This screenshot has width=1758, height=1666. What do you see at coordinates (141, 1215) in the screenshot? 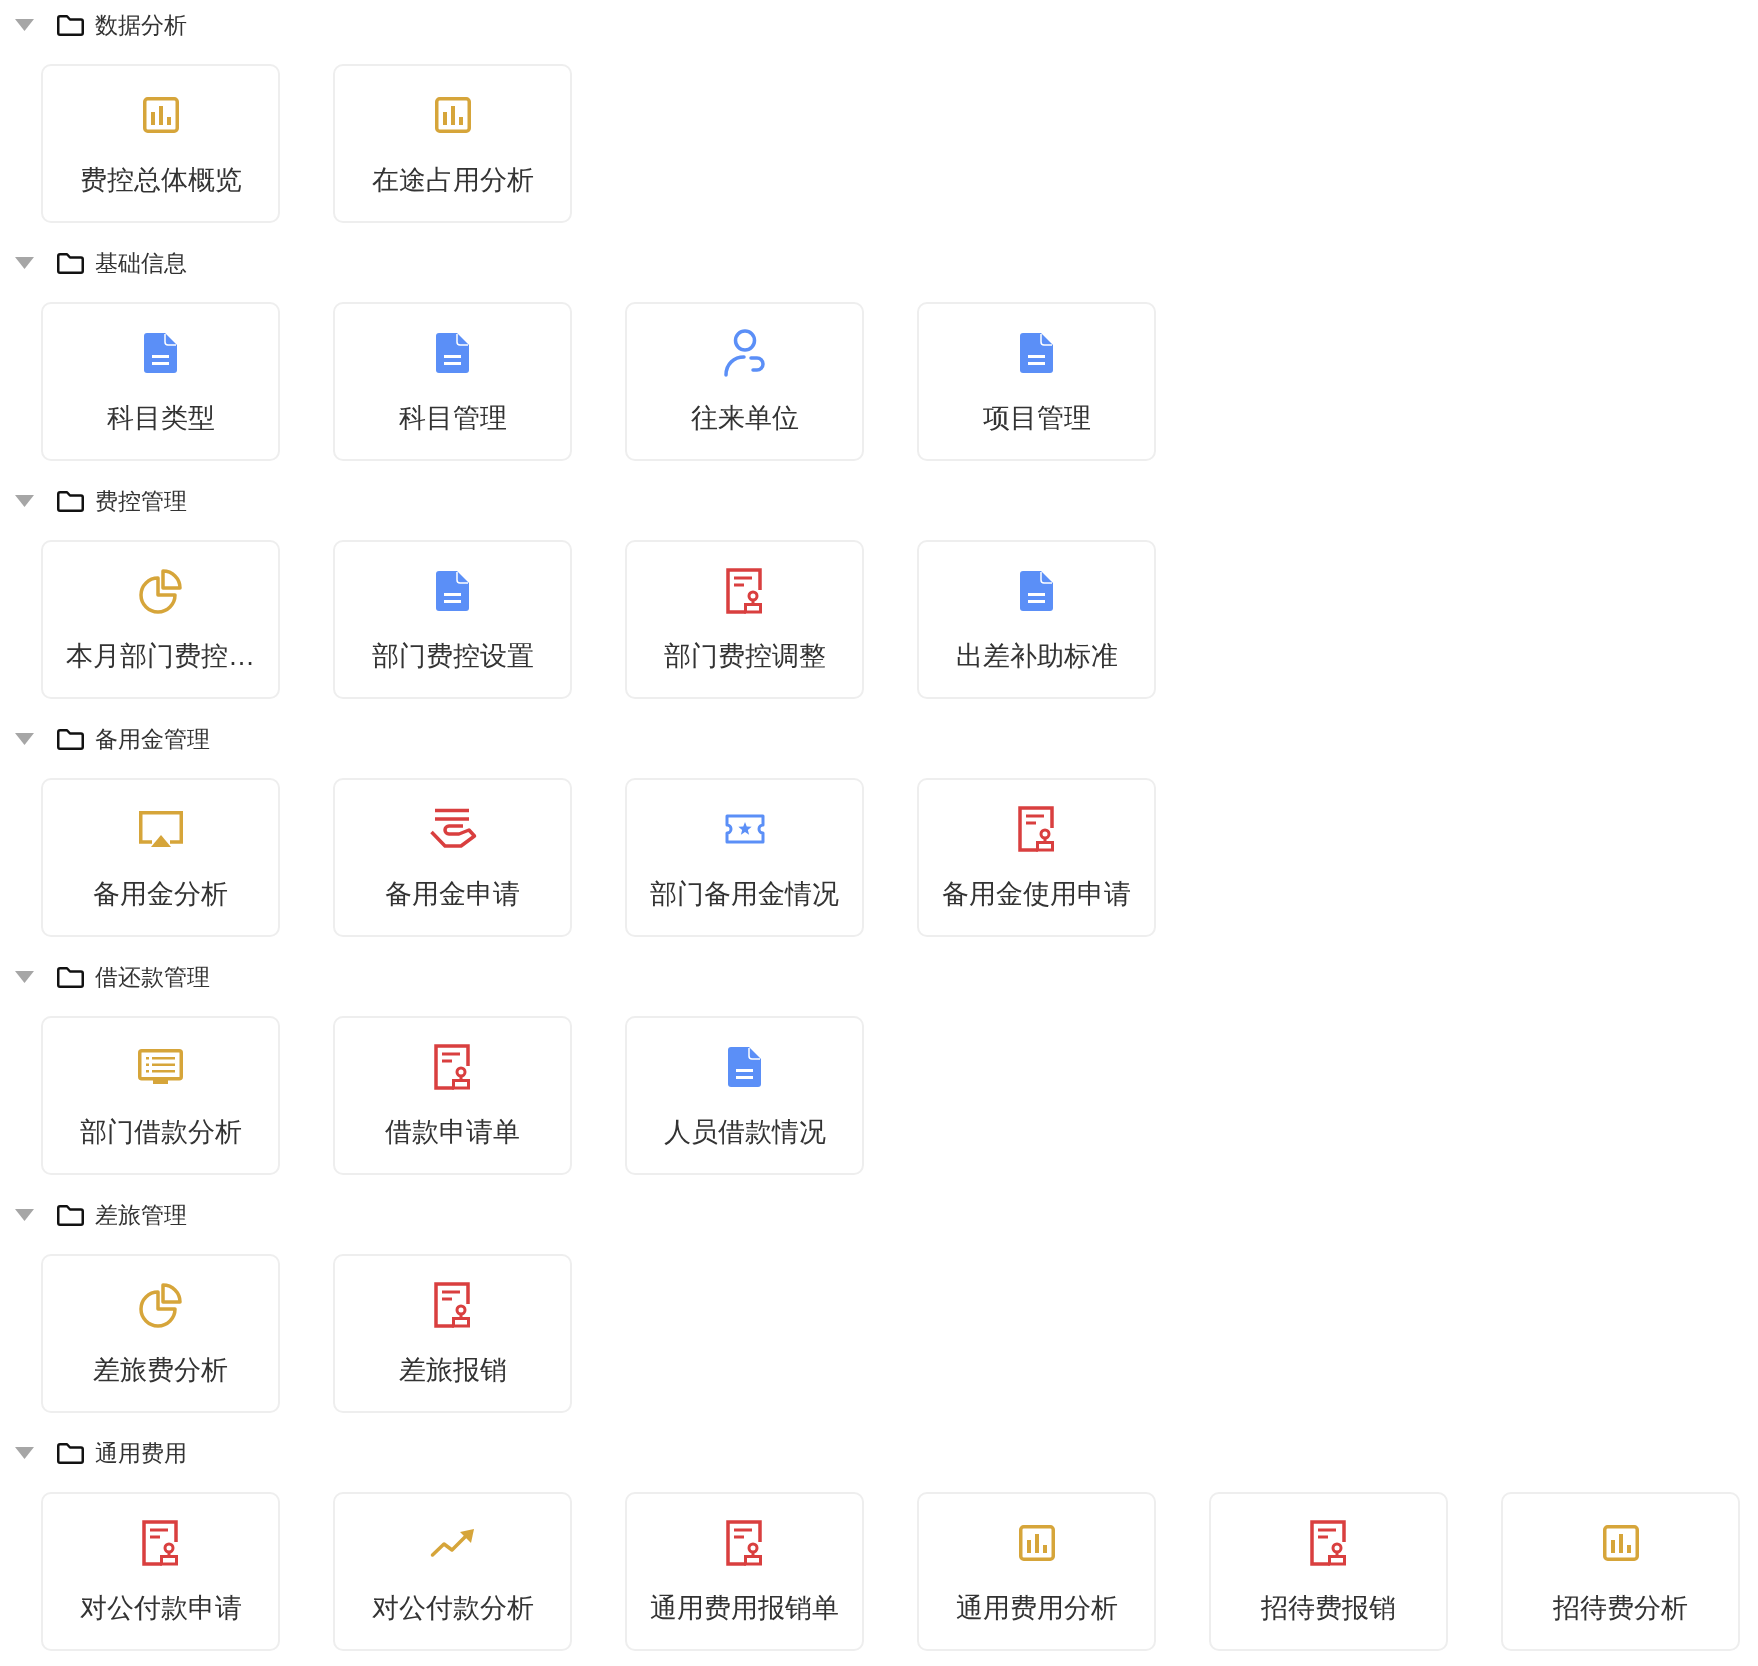
I see `section-title: 差旅管理` at bounding box center [141, 1215].